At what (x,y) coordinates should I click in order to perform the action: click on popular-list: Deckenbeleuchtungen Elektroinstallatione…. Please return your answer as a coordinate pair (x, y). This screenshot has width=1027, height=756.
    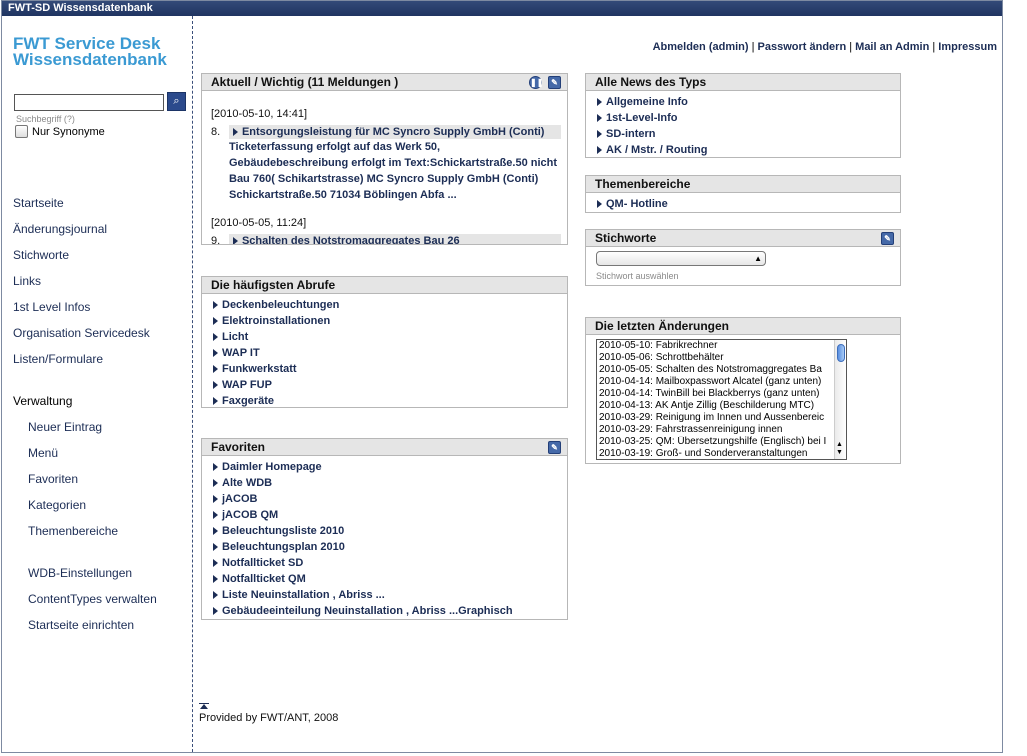
    Looking at the image, I should click on (384, 351).